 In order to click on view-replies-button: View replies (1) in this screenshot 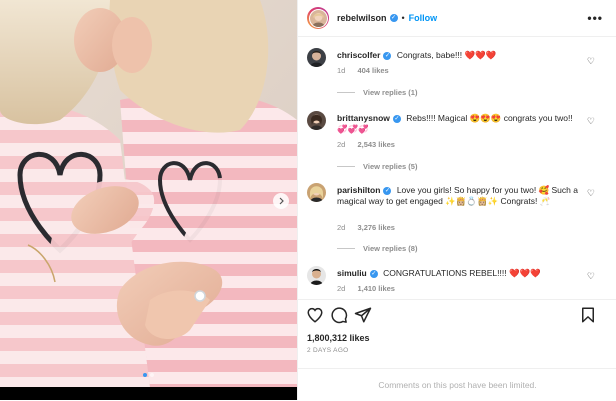, I will do `click(377, 92)`.